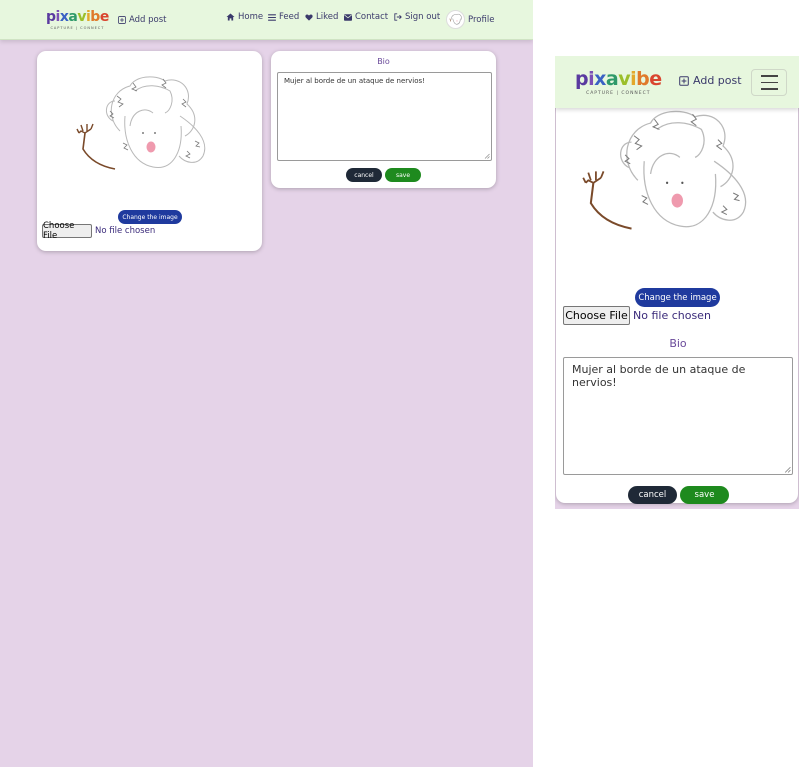 The image size is (800, 767). I want to click on nav-home-label: Home, so click(251, 17).